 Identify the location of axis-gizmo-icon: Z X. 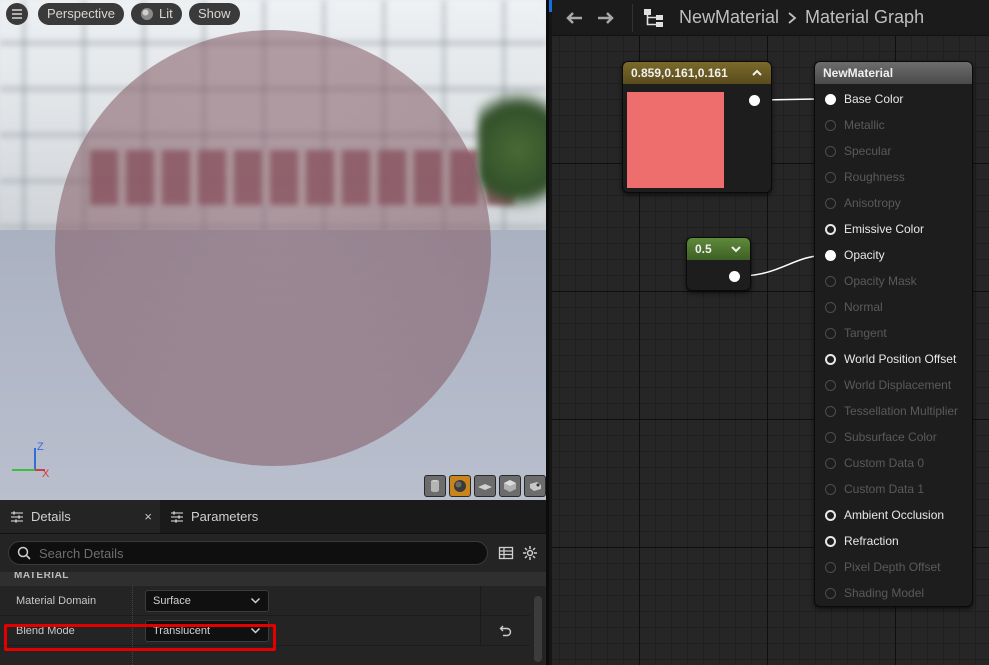
(31, 460).